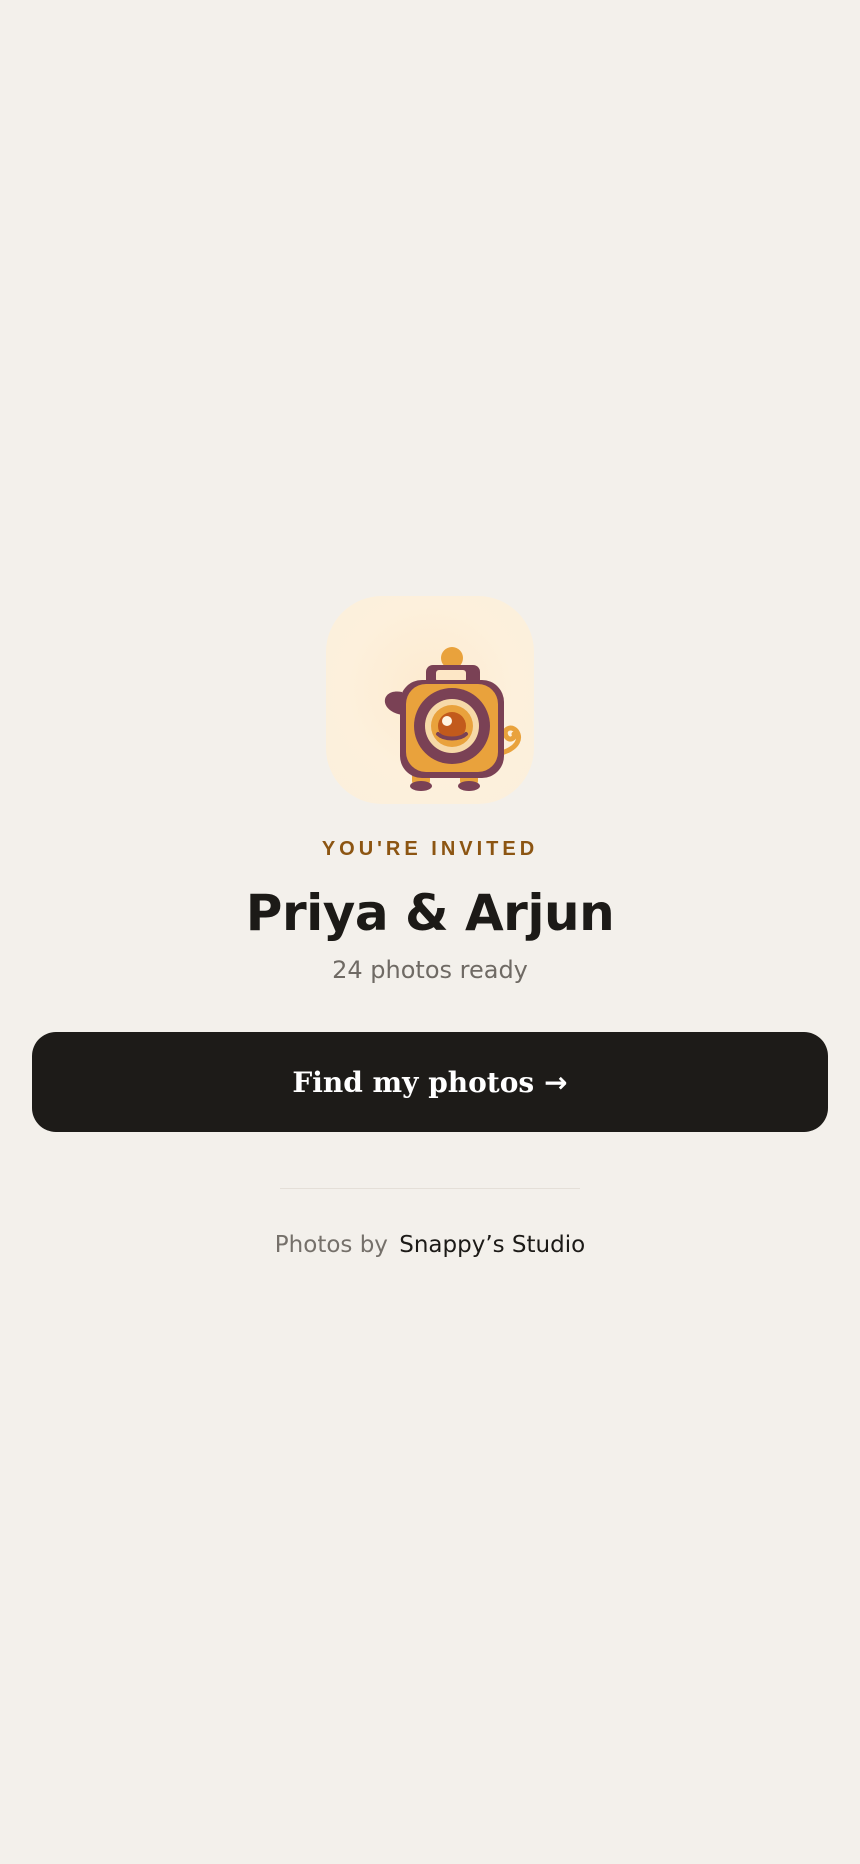  Describe the element at coordinates (430, 1188) in the screenshot. I see `divider` at that location.